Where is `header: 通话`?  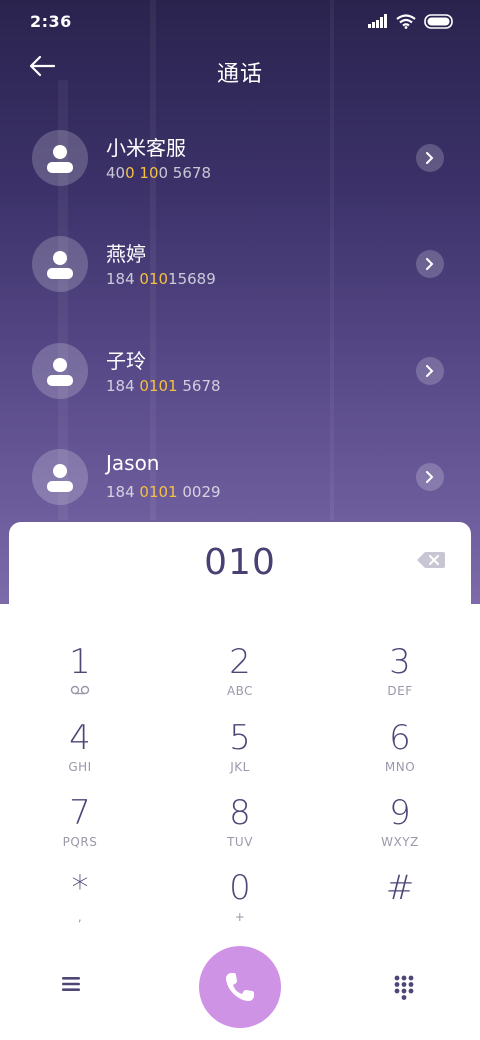
header: 通话 is located at coordinates (240, 70).